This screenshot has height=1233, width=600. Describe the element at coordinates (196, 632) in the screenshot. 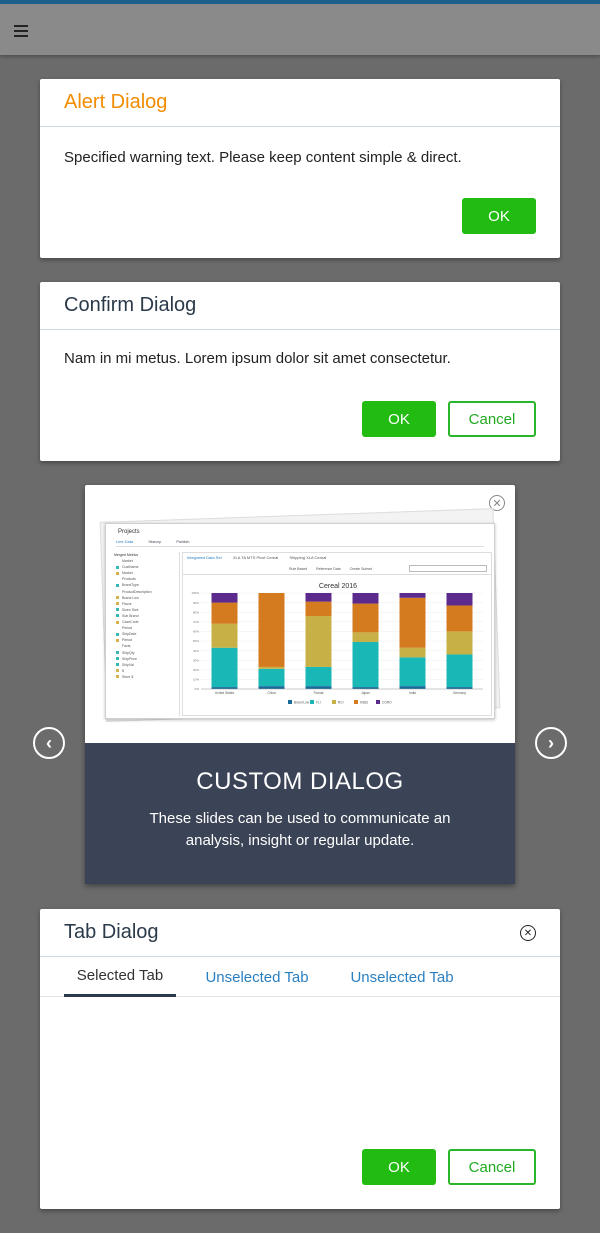

I see `y-tick-label: 60%` at that location.